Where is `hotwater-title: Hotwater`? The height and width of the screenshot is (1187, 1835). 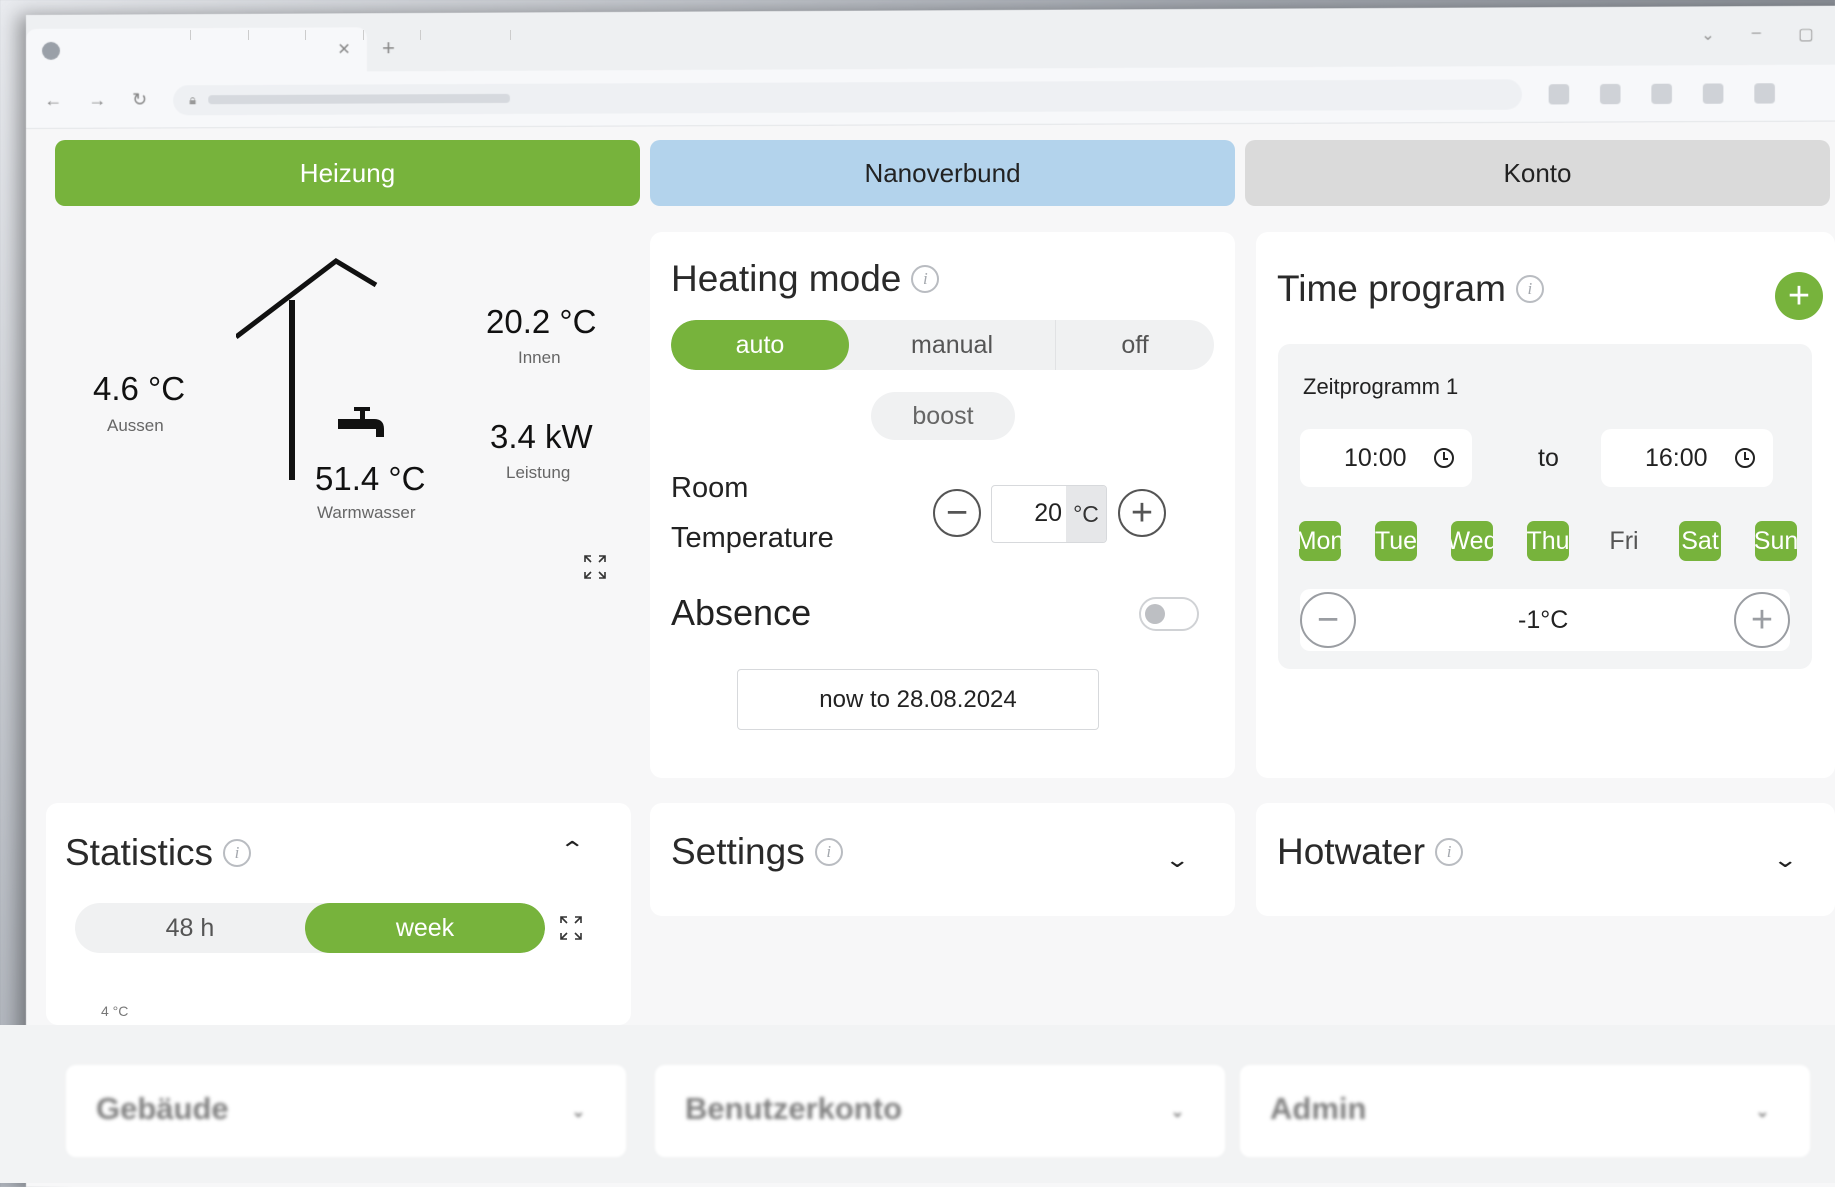
hotwater-title: Hotwater is located at coordinates (1351, 851).